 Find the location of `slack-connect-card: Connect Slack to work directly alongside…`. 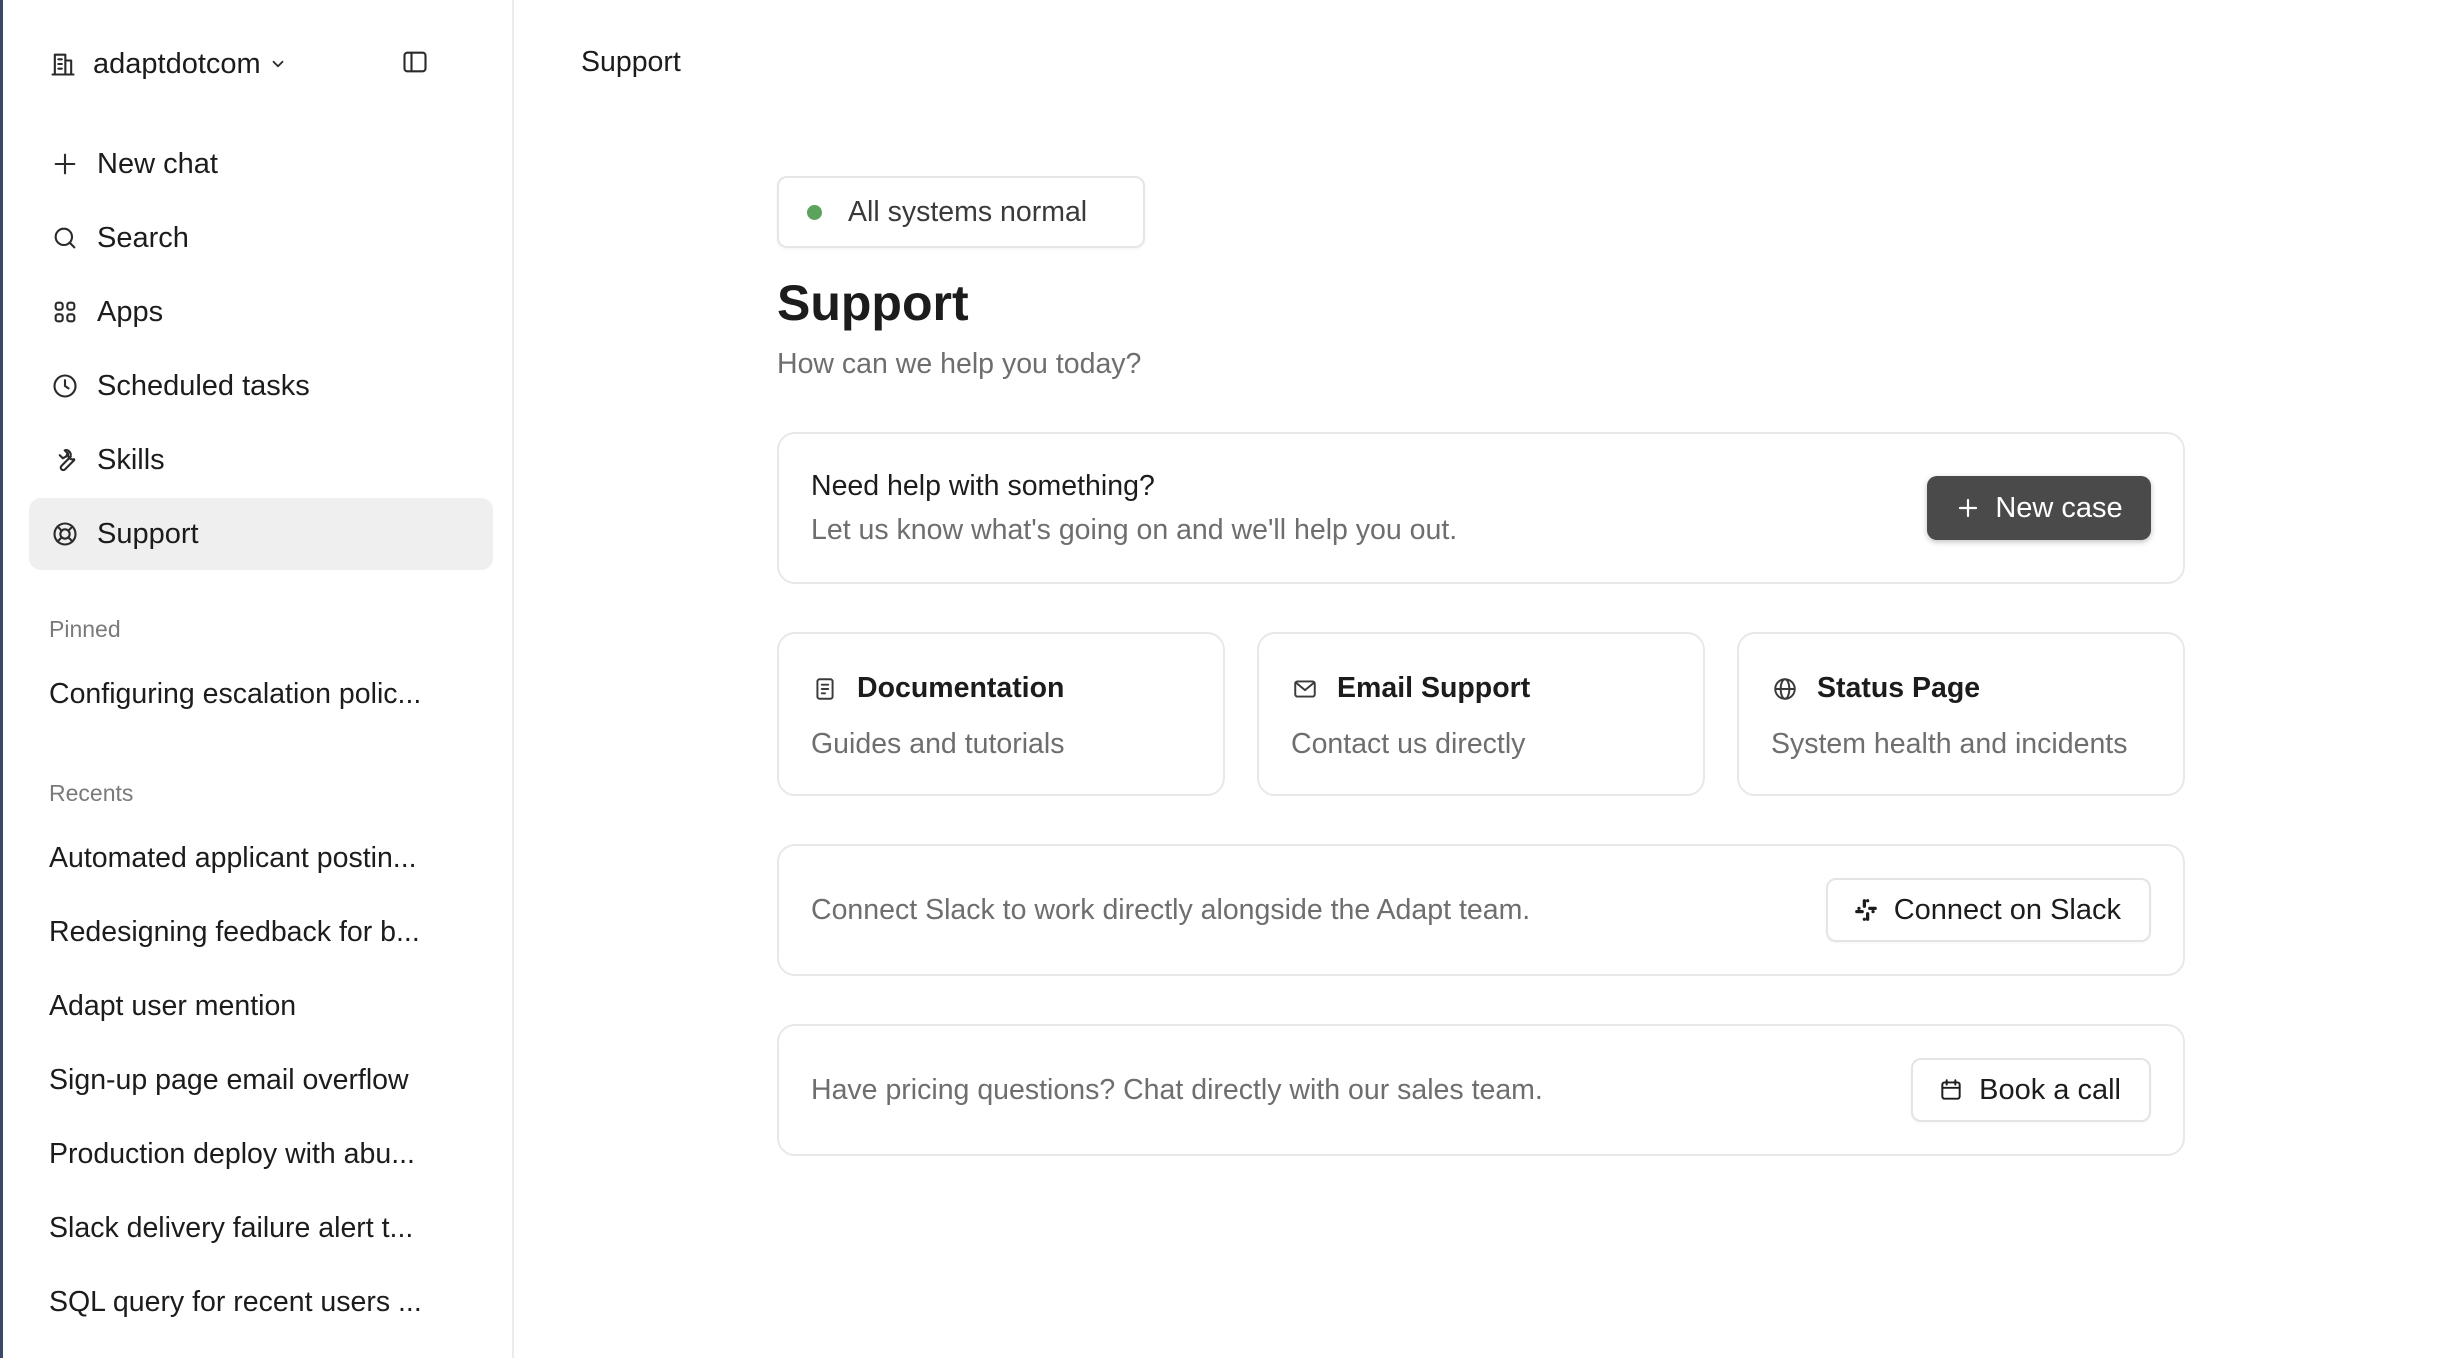

slack-connect-card: Connect Slack to work directly alongside… is located at coordinates (1481, 910).